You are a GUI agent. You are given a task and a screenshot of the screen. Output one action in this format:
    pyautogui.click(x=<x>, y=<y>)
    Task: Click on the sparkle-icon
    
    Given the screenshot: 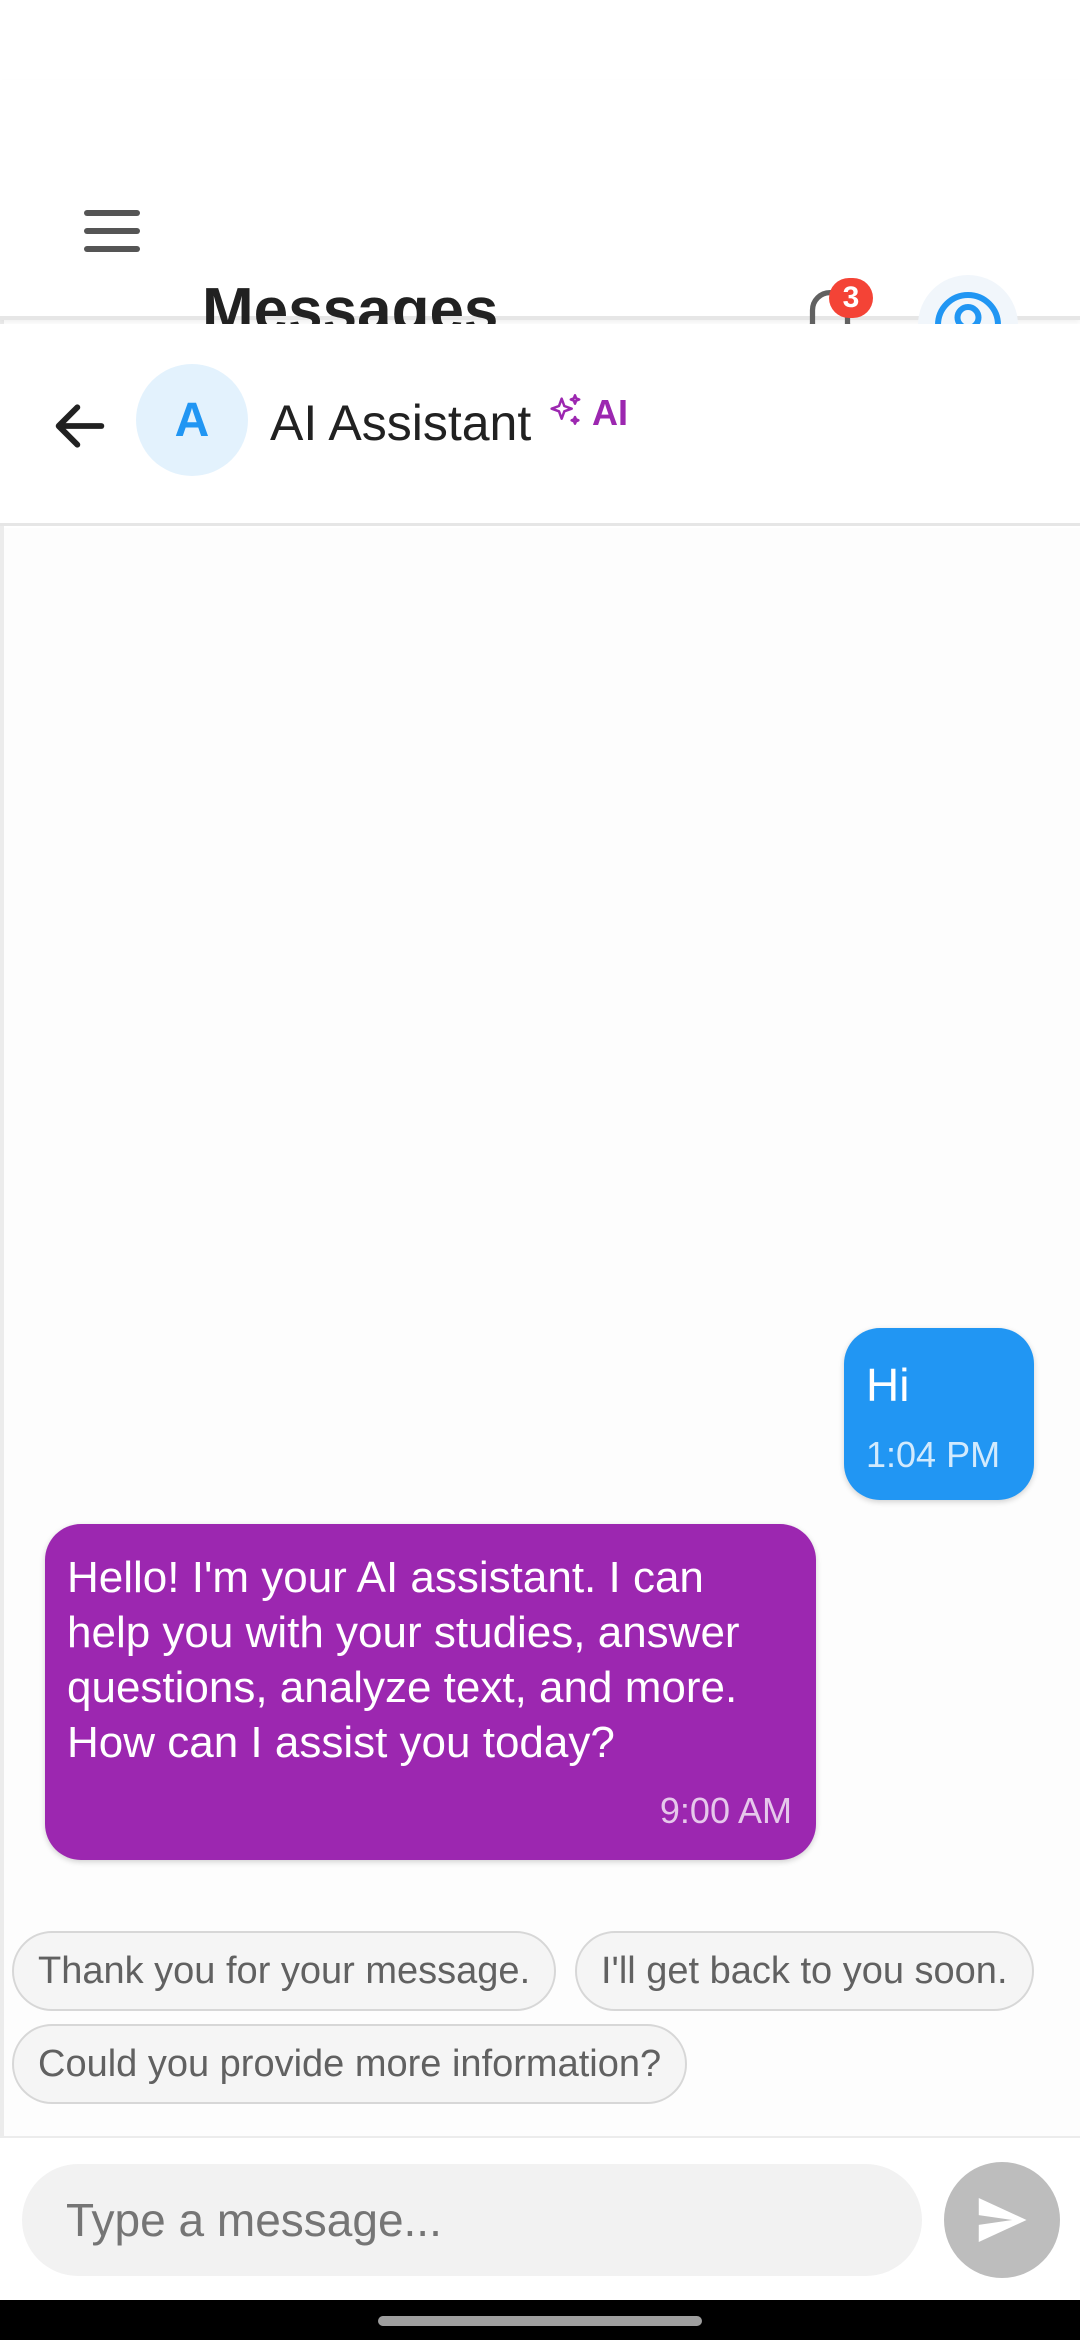 What is the action you would take?
    pyautogui.click(x=565, y=409)
    